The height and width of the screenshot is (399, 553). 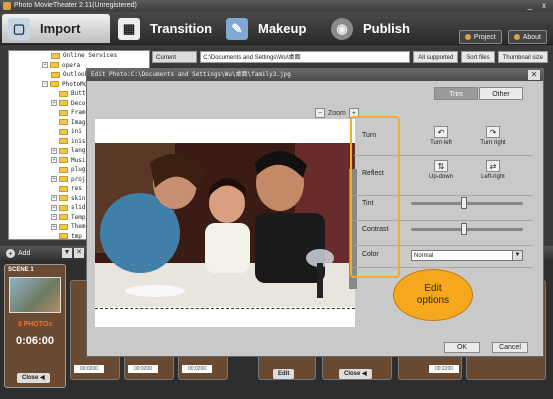 What do you see at coordinates (464, 229) in the screenshot?
I see `contrast-slider-handle` at bounding box center [464, 229].